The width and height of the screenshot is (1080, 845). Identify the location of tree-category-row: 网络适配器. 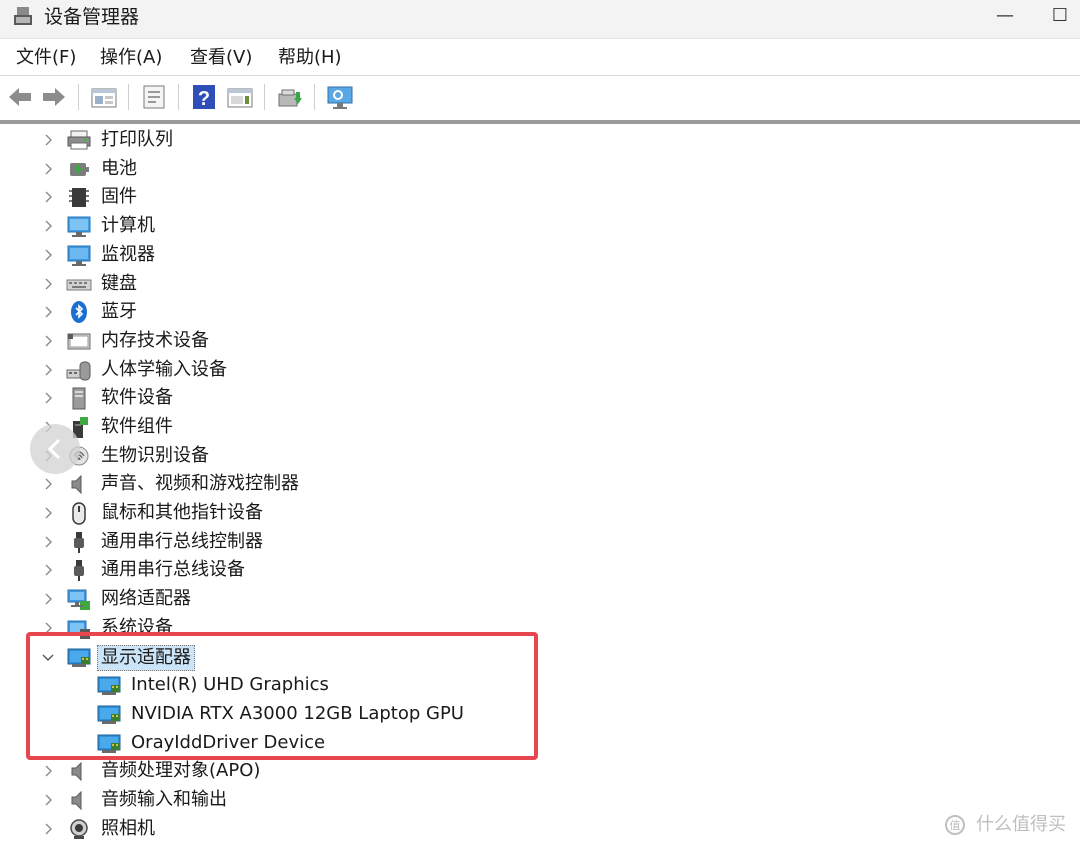
(350, 599).